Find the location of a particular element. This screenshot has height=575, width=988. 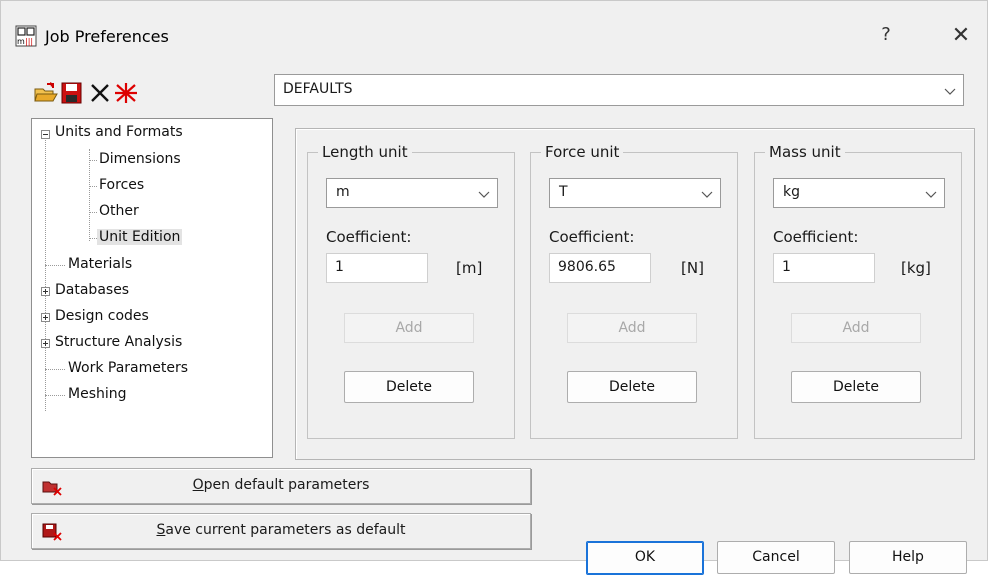

save-disk-icon is located at coordinates (72, 93).